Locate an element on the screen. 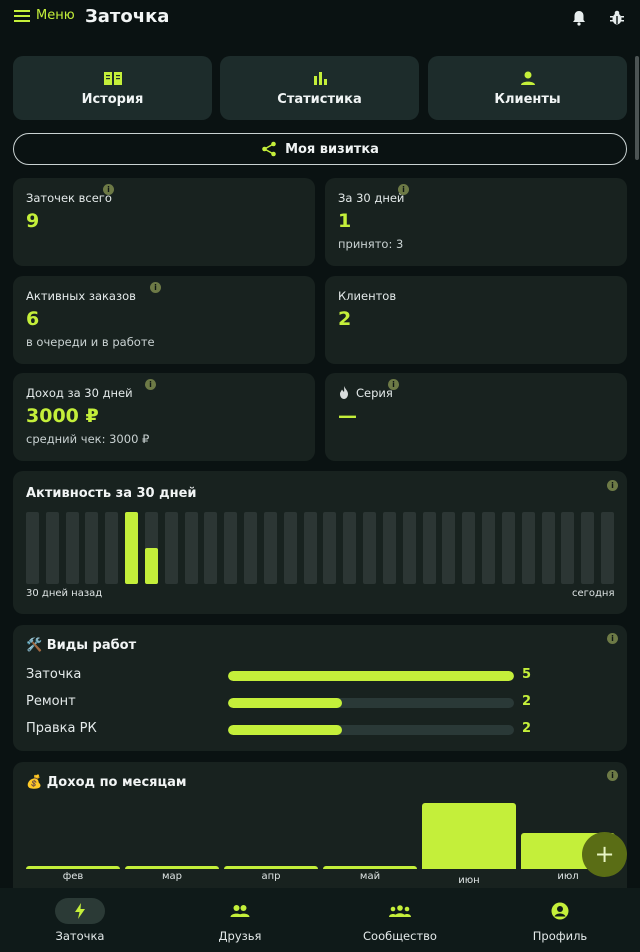 Image resolution: width=640 pixels, height=952 pixels. stat-value: 1 is located at coordinates (345, 221).